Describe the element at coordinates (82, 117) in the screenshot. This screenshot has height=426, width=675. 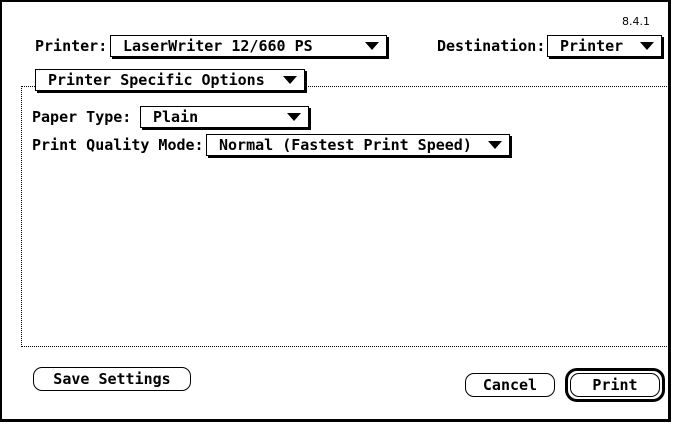
I see `paper-type-label: Paper Type:` at that location.